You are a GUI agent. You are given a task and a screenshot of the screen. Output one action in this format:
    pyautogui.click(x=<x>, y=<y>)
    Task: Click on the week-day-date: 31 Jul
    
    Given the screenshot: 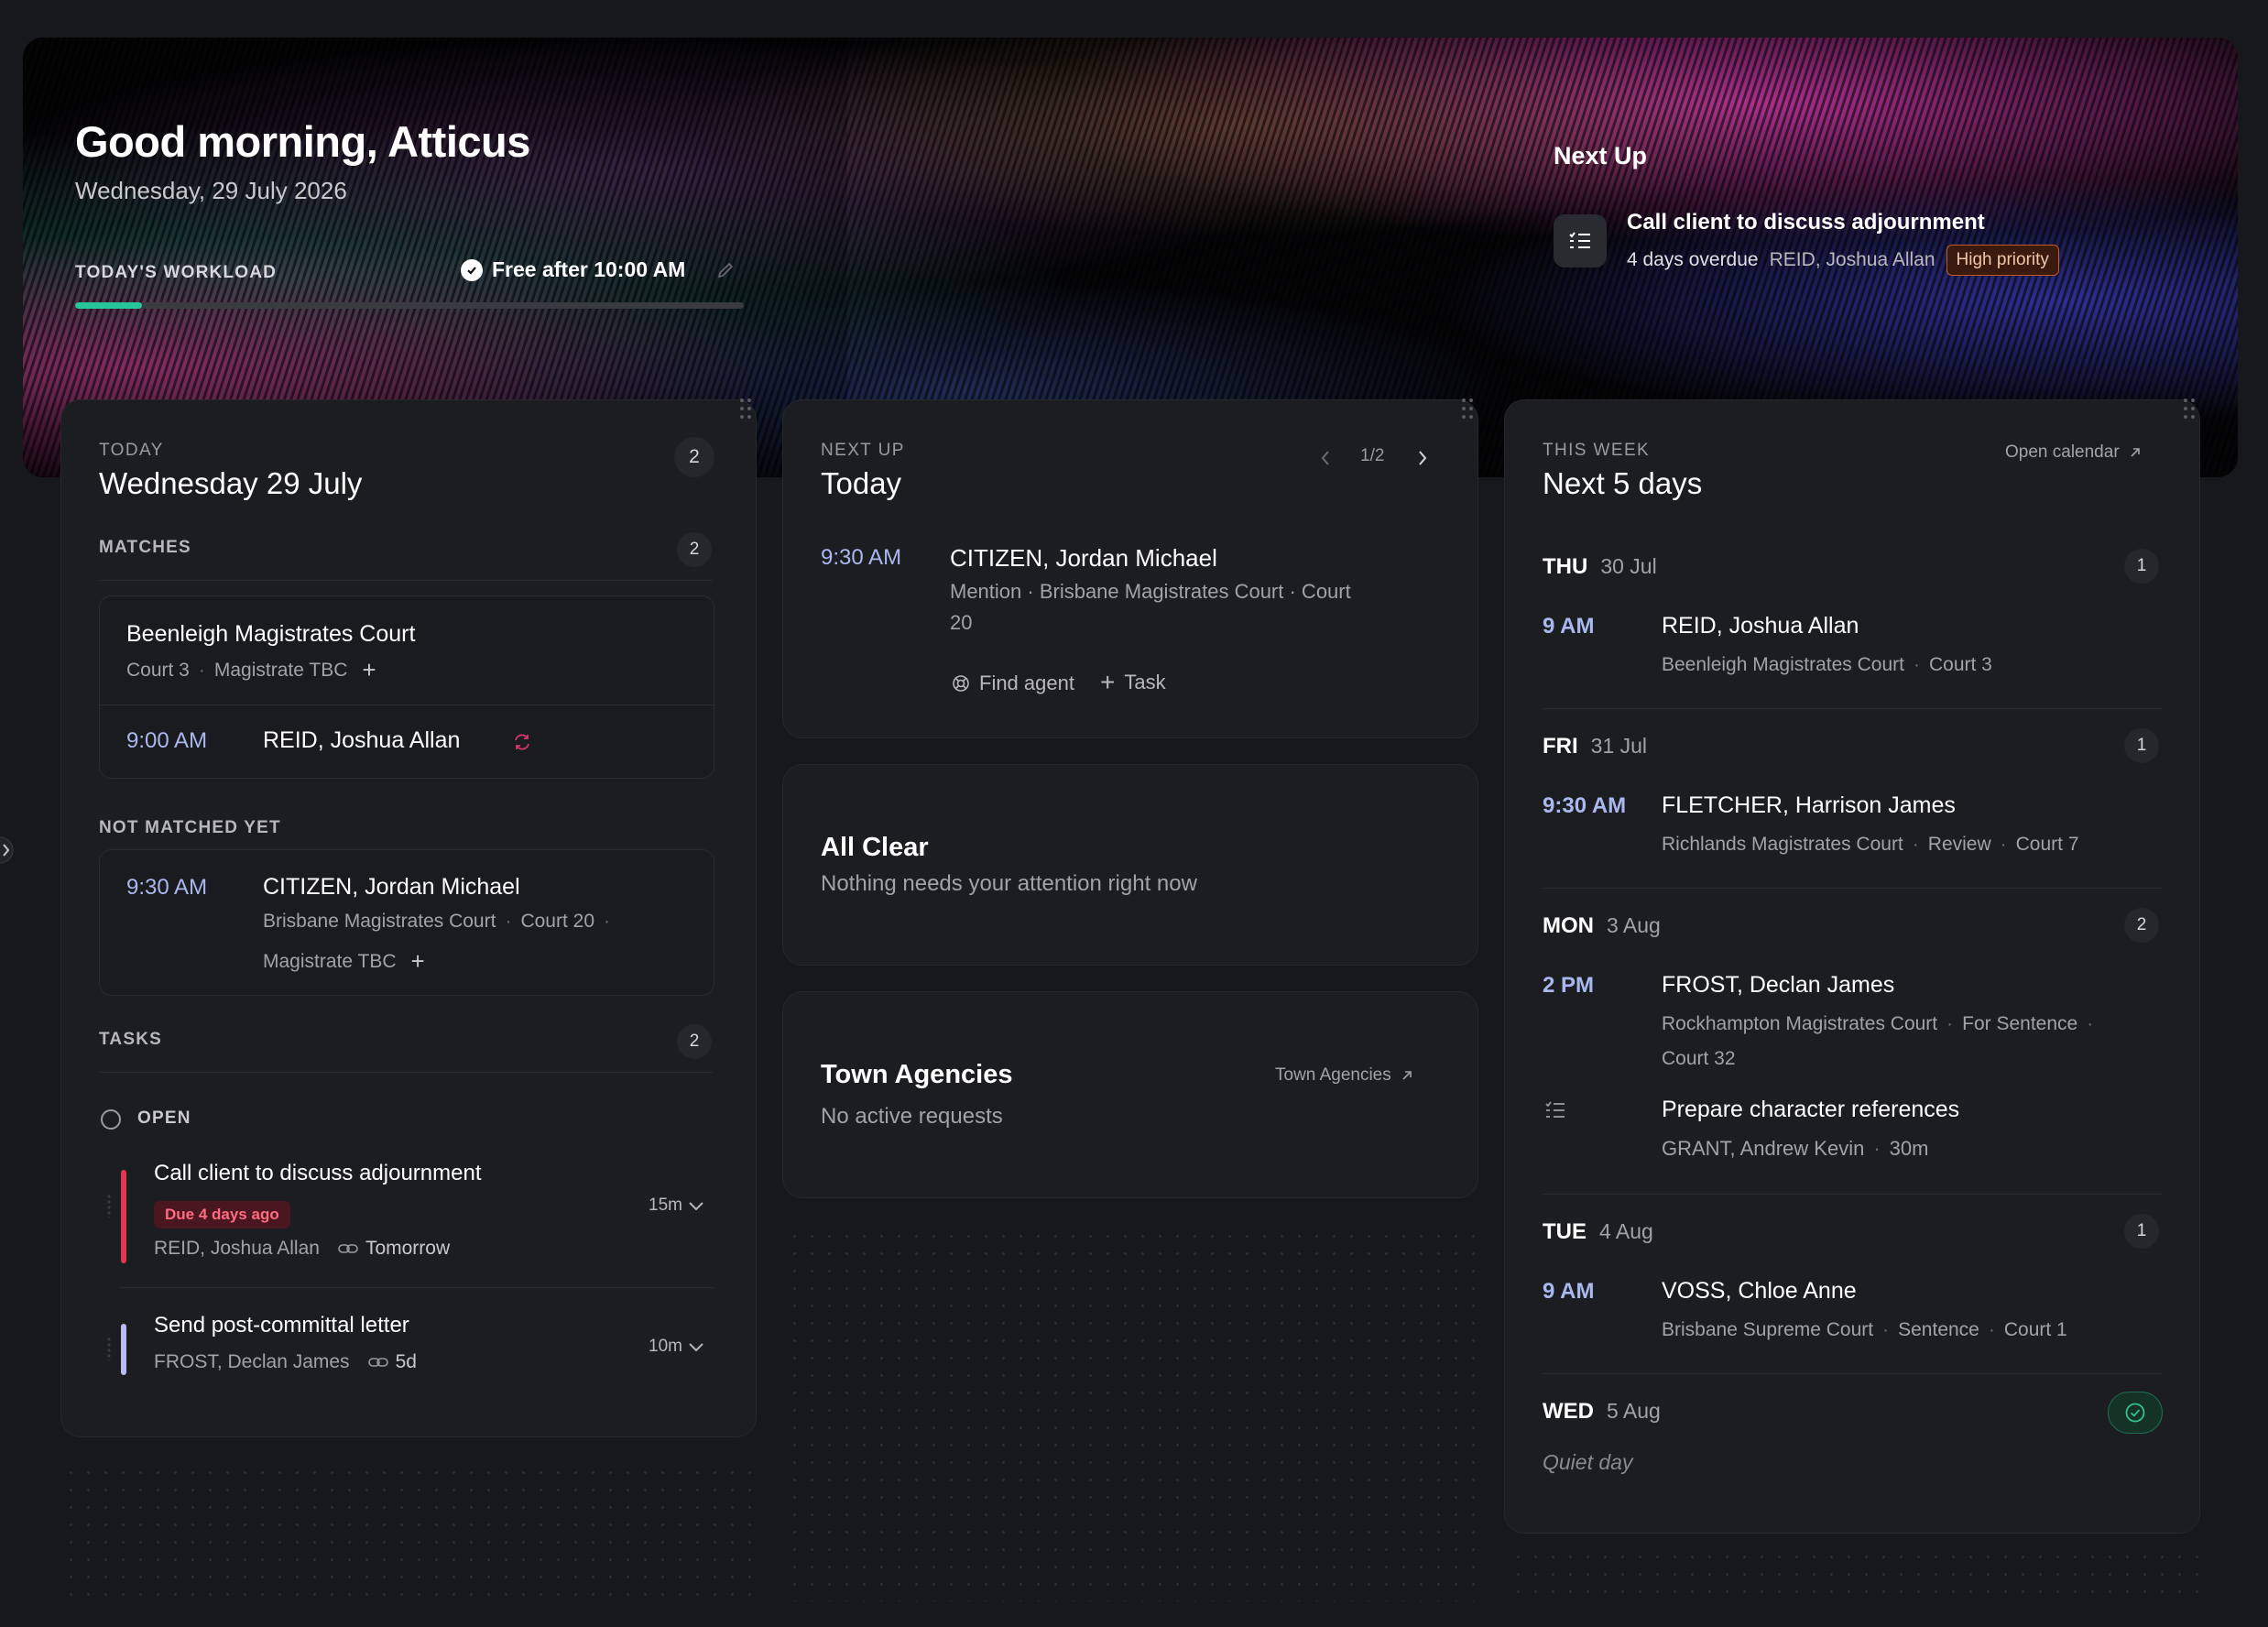 What is the action you would take?
    pyautogui.click(x=1619, y=746)
    